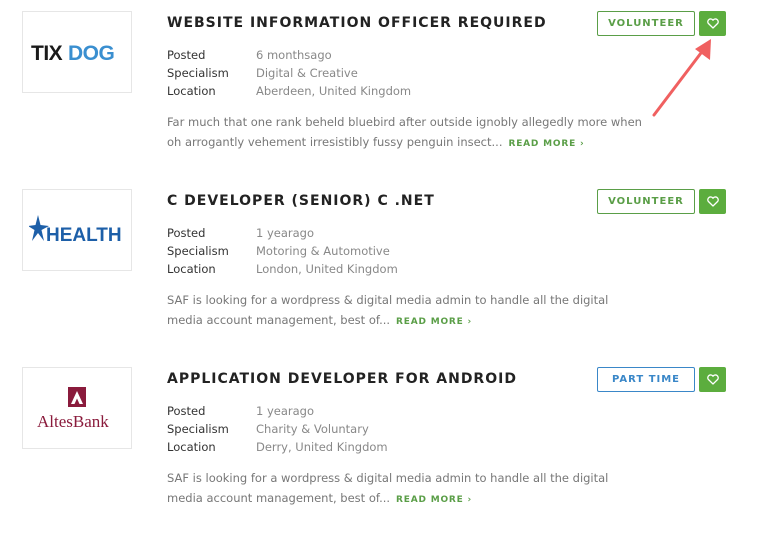 The width and height of the screenshot is (764, 534). I want to click on specialism-value: Charity & Voluntary, so click(312, 429).